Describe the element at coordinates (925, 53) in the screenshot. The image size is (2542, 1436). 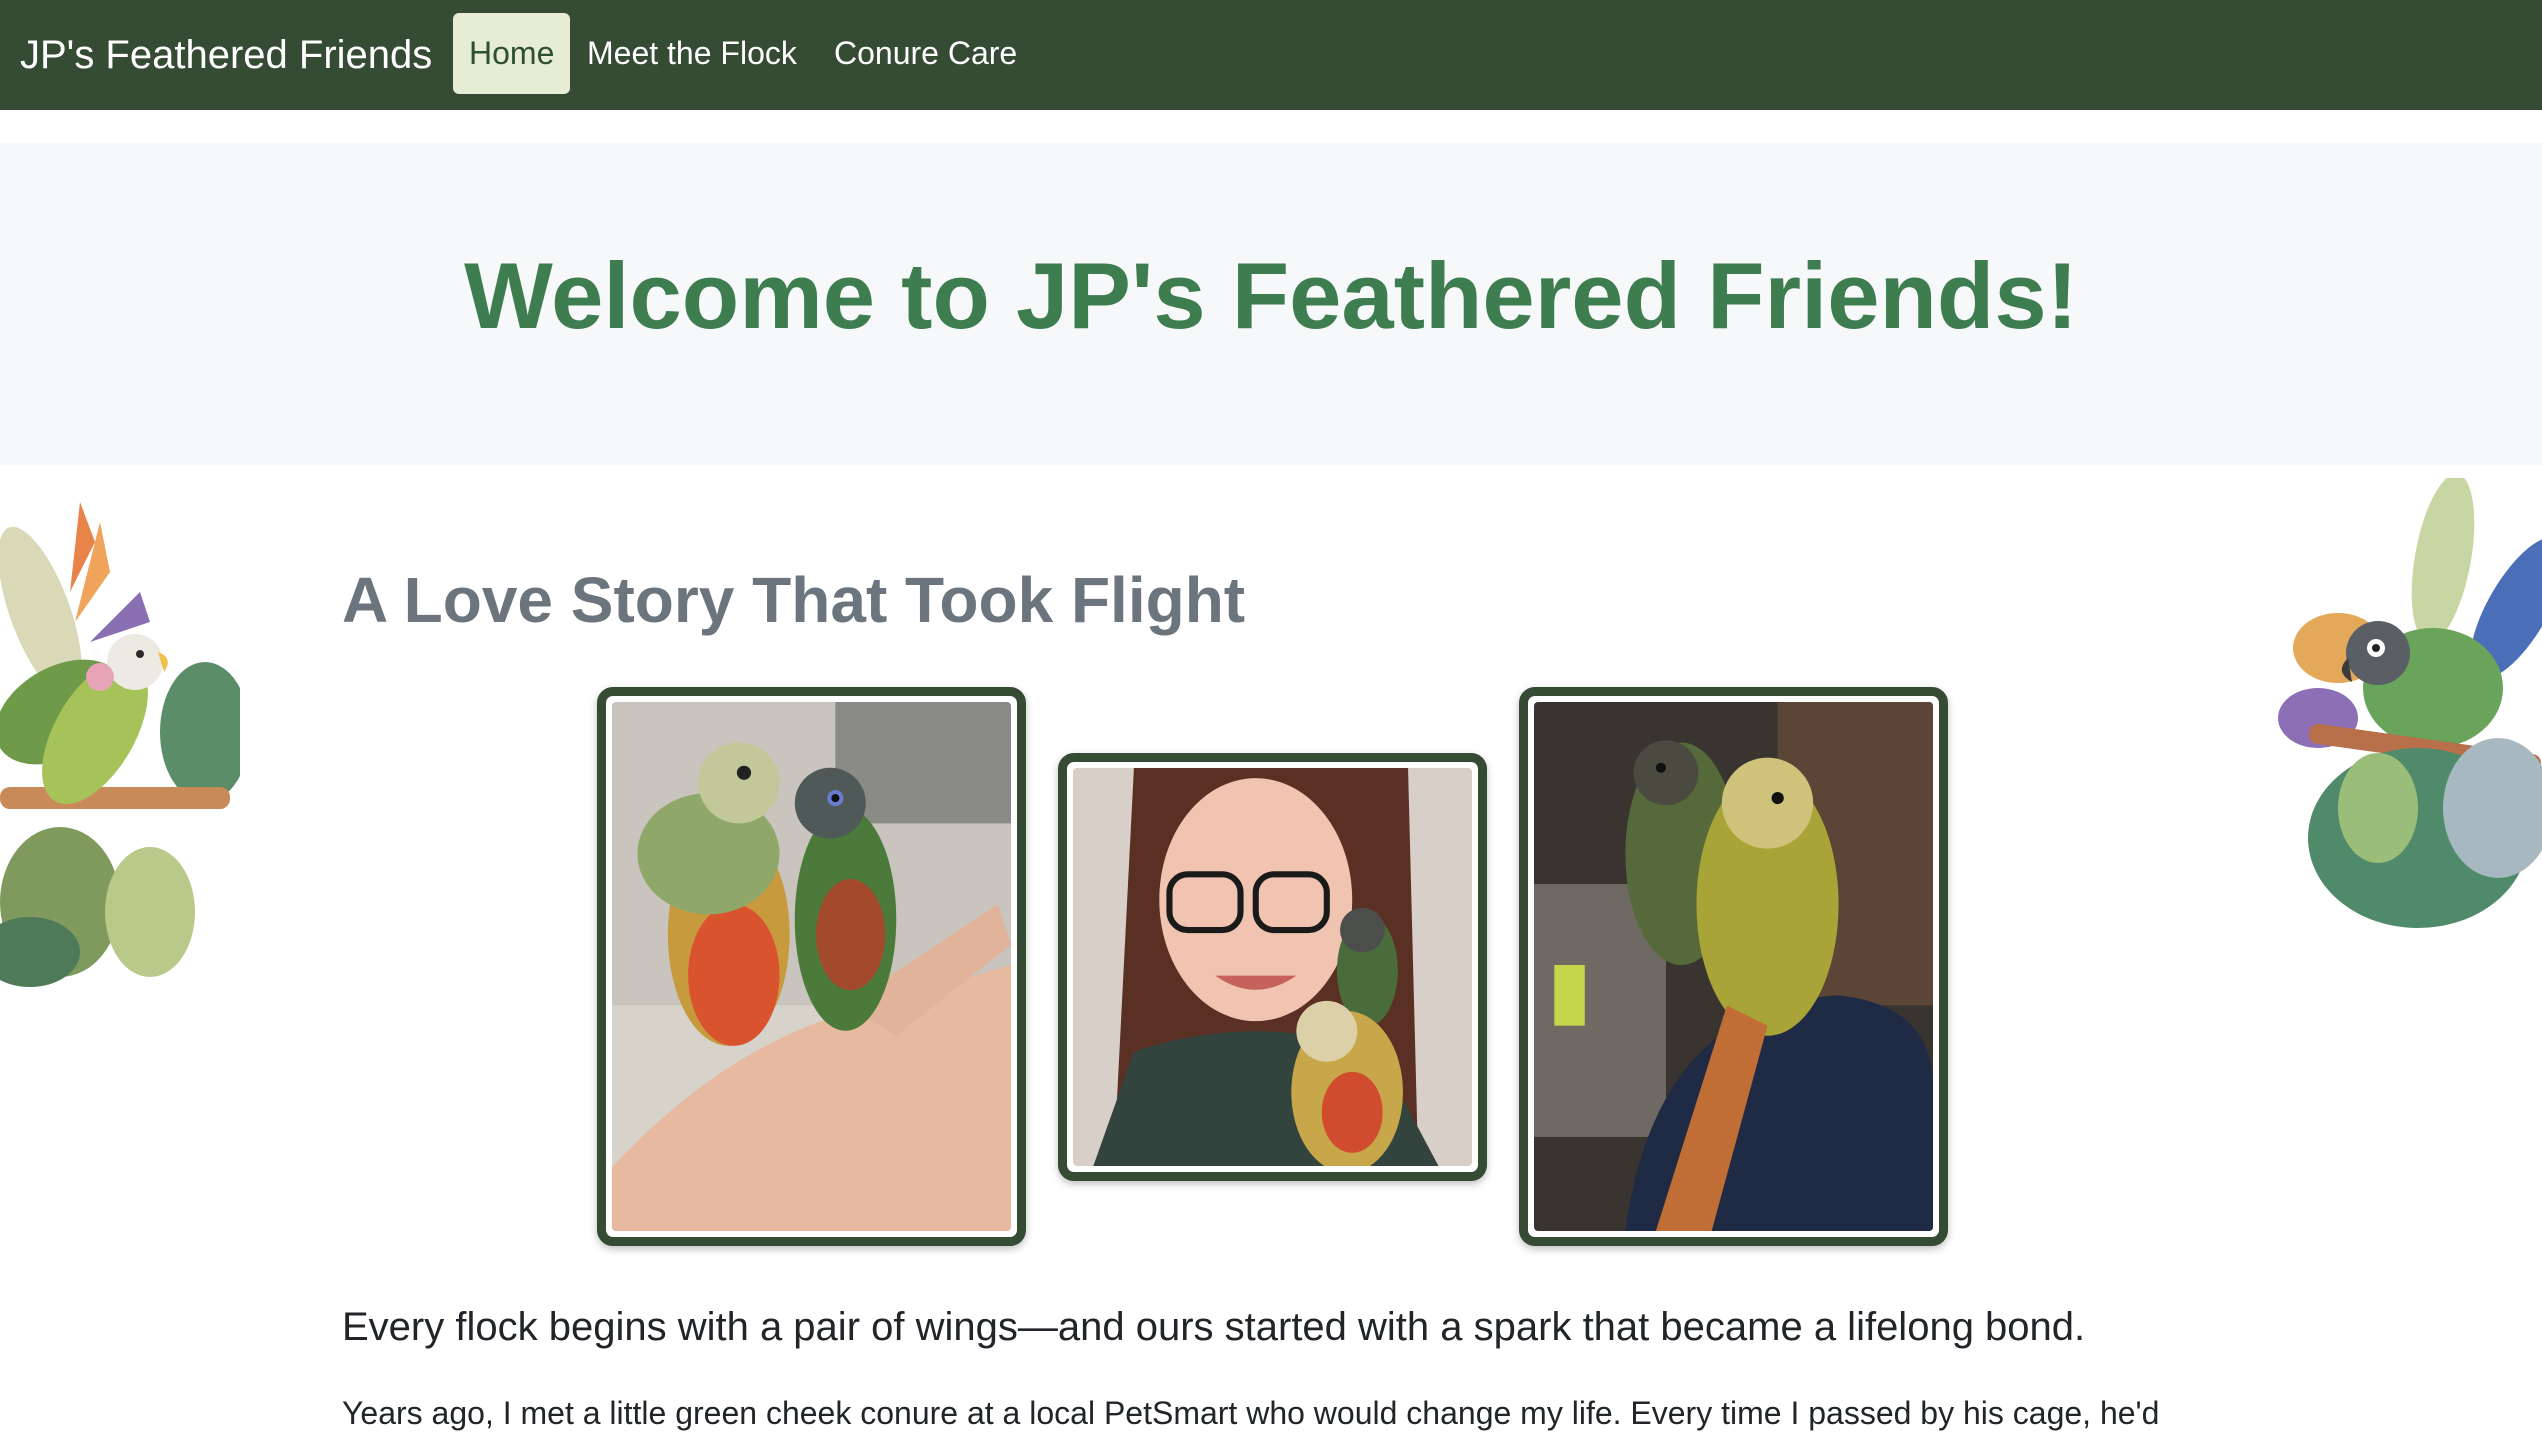
I see `nav-link-conure-care: Conure Care` at that location.